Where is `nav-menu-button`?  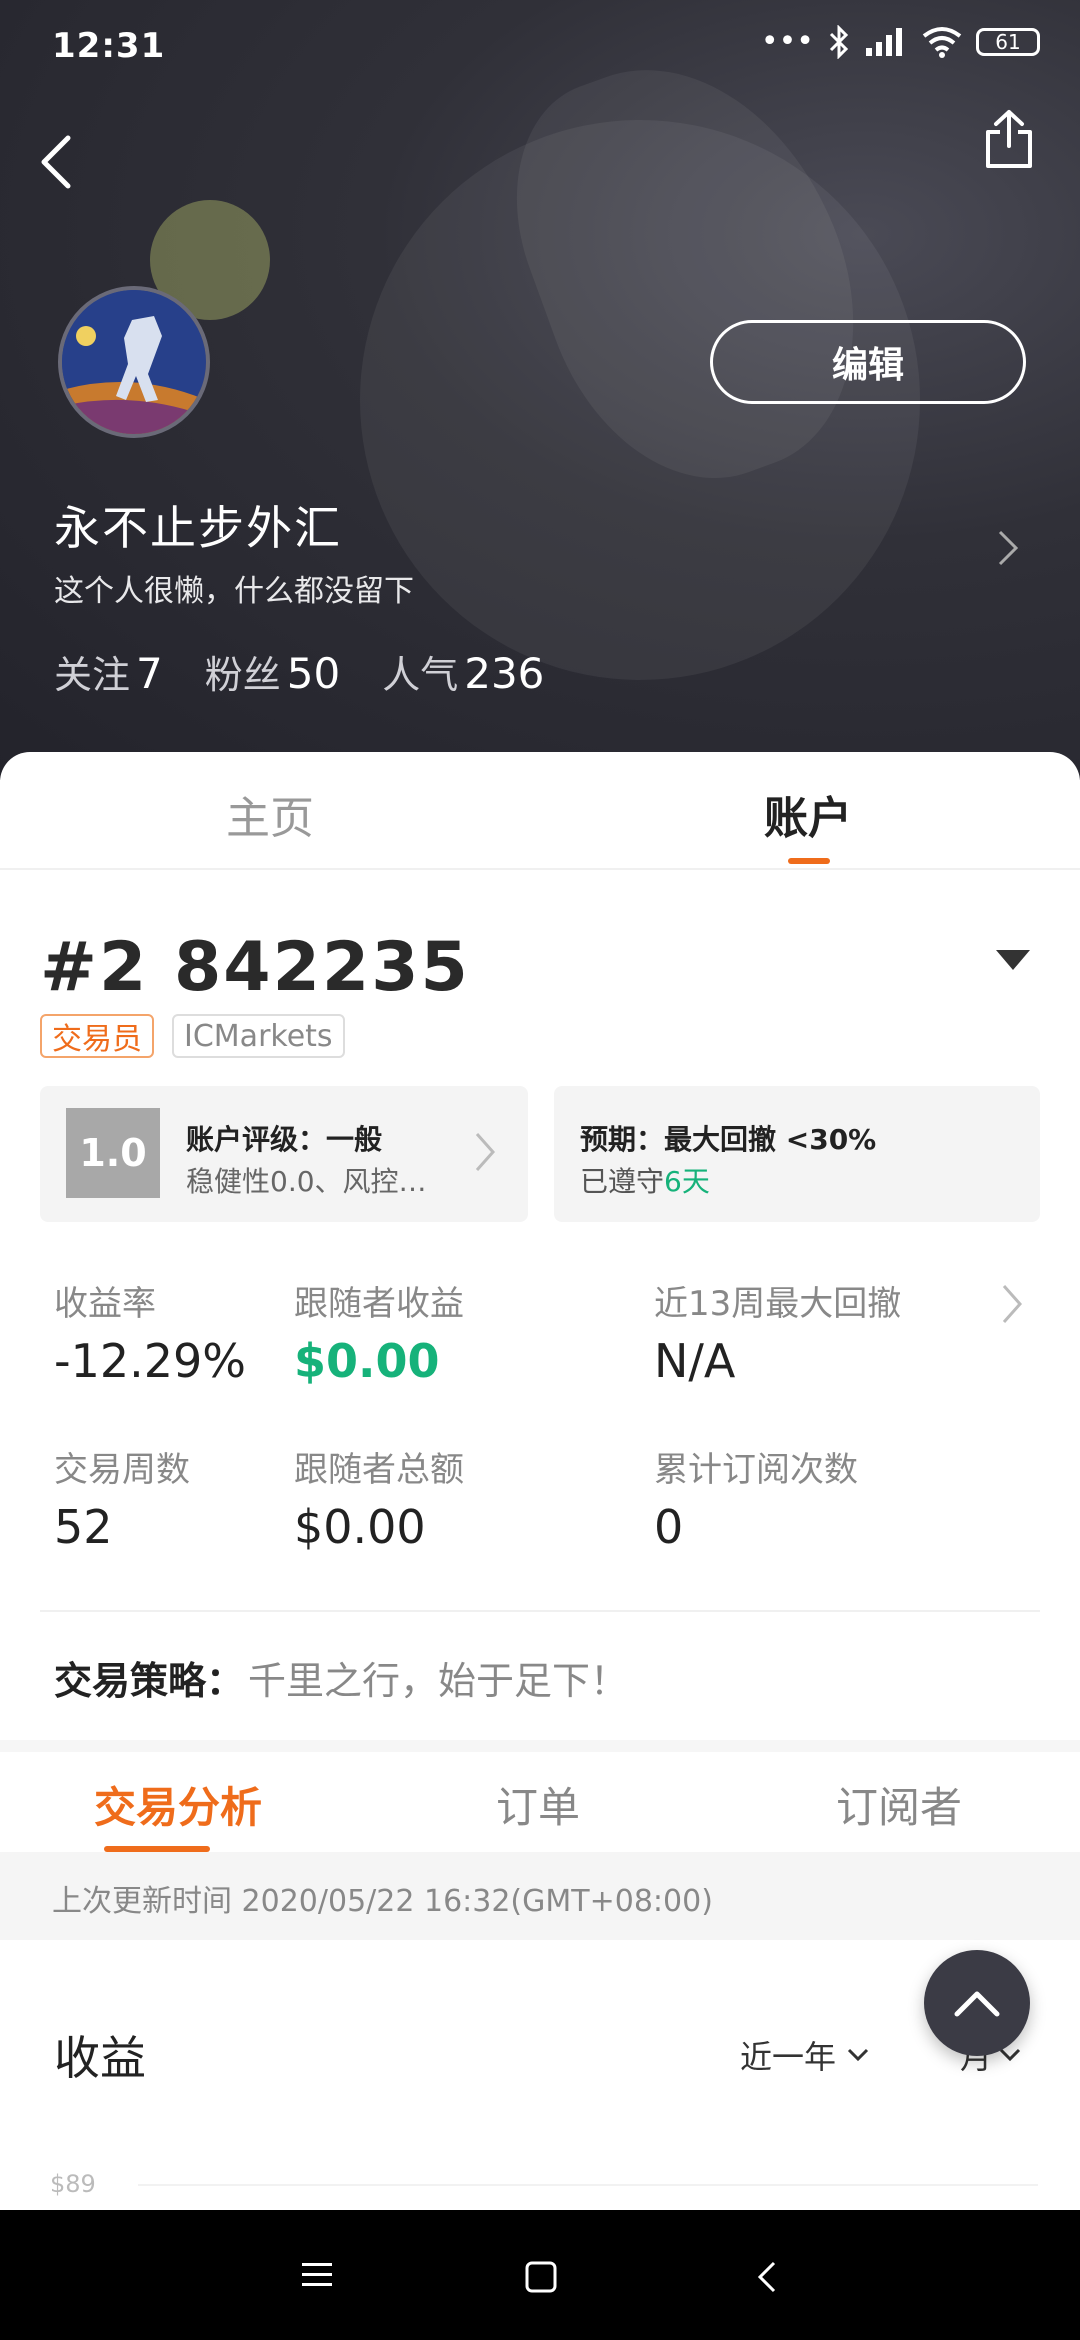 nav-menu-button is located at coordinates (317, 2277).